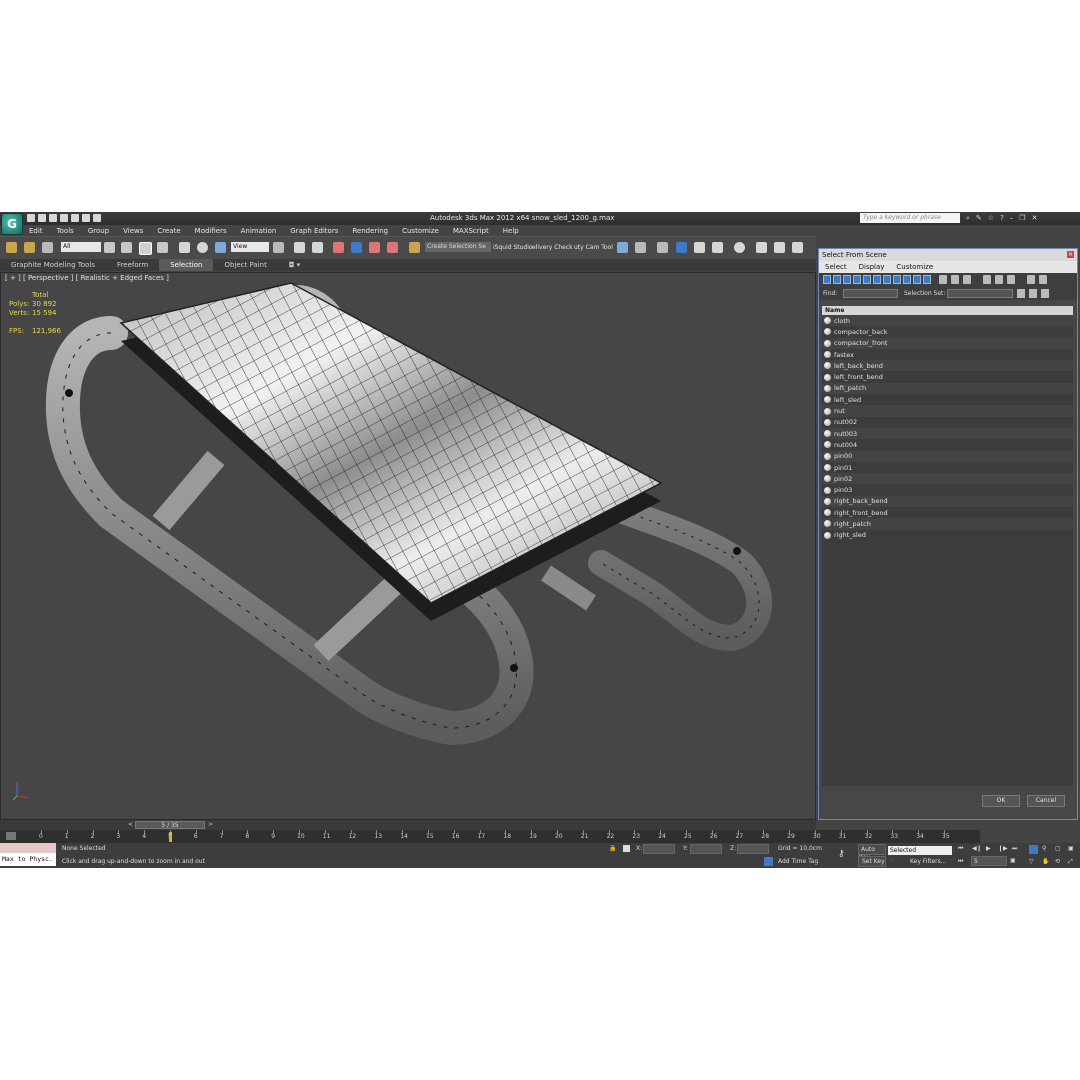  Describe the element at coordinates (86, 218) in the screenshot. I see `hold-icon` at that location.